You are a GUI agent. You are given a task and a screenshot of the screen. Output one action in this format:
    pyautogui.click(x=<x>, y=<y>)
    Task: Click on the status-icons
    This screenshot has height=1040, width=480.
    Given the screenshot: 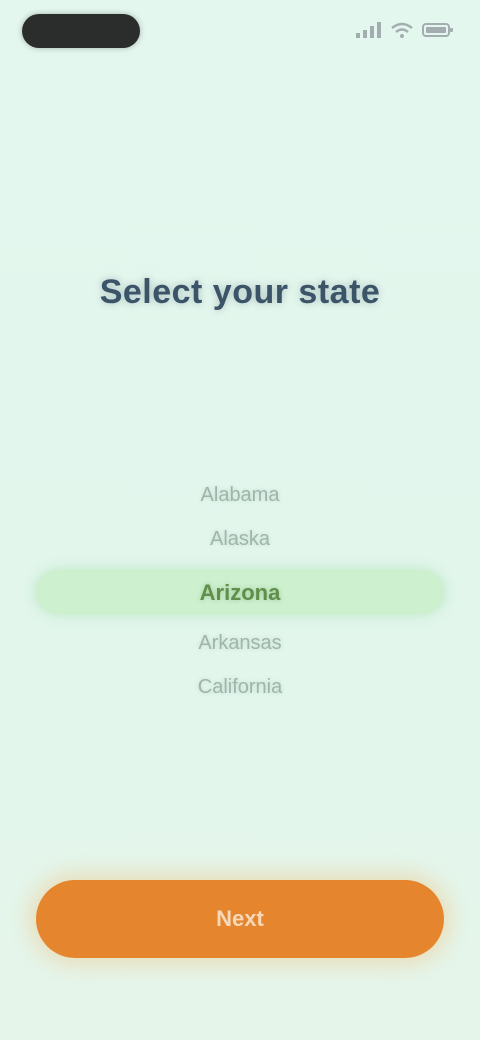 What is the action you would take?
    pyautogui.click(x=405, y=30)
    